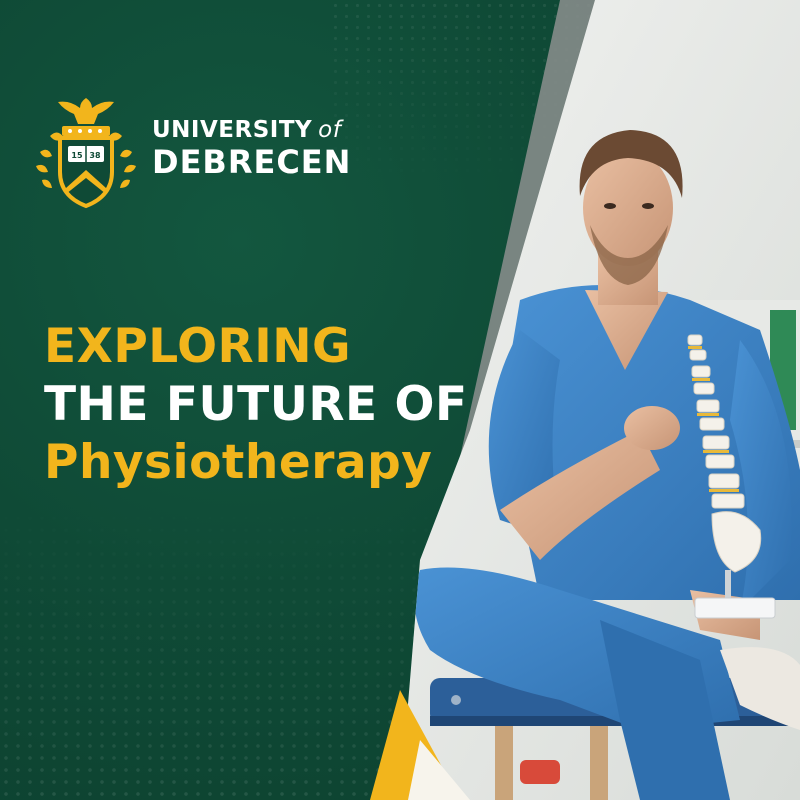 The width and height of the screenshot is (800, 800). I want to click on headline-line1: EXPLORING, so click(198, 346).